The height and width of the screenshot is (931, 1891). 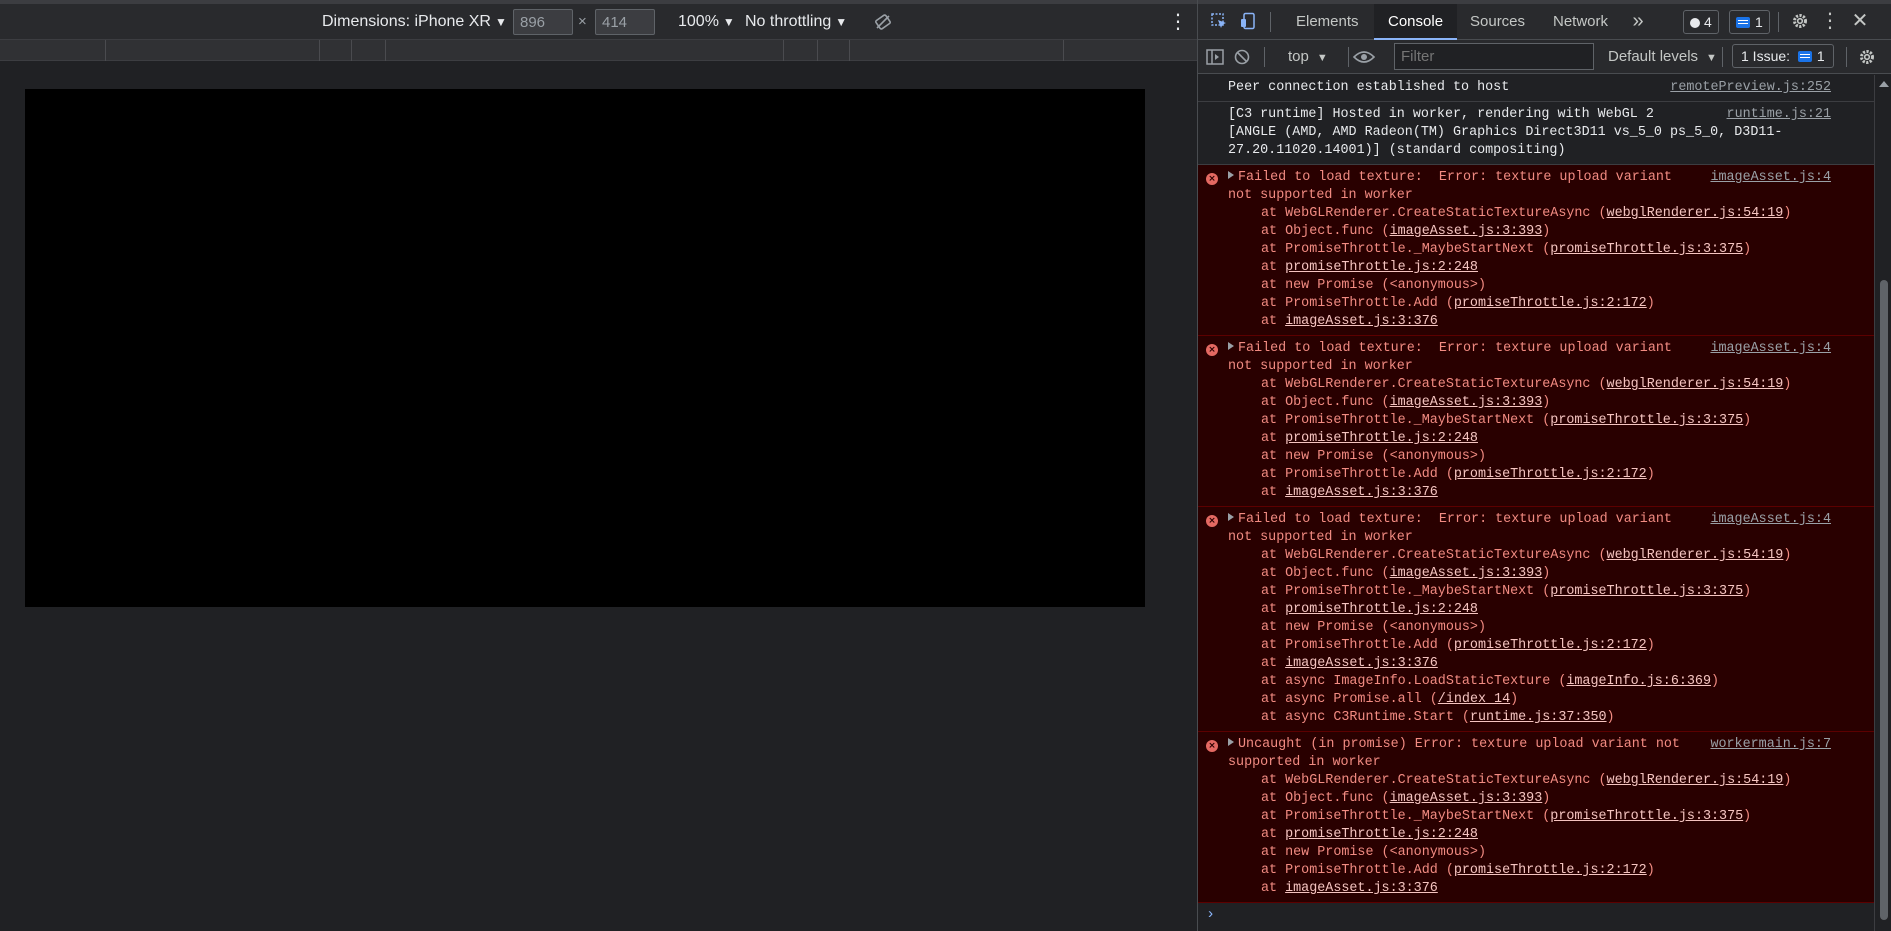 I want to click on console-scrollbar, so click(x=1882, y=503).